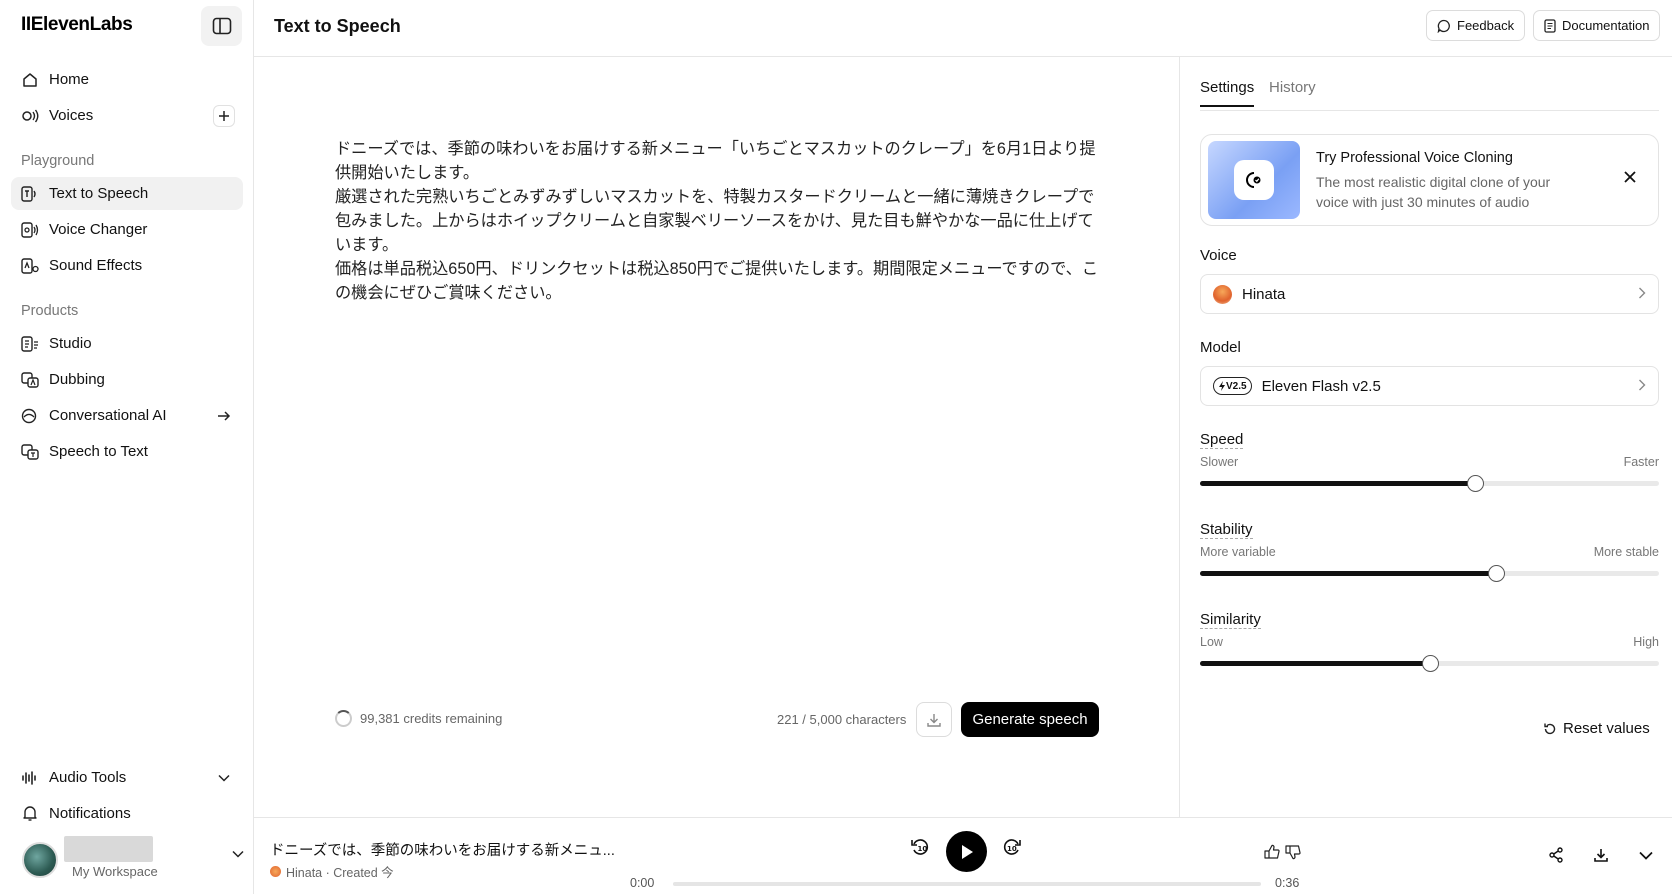  I want to click on sound-effects-icon, so click(30, 266).